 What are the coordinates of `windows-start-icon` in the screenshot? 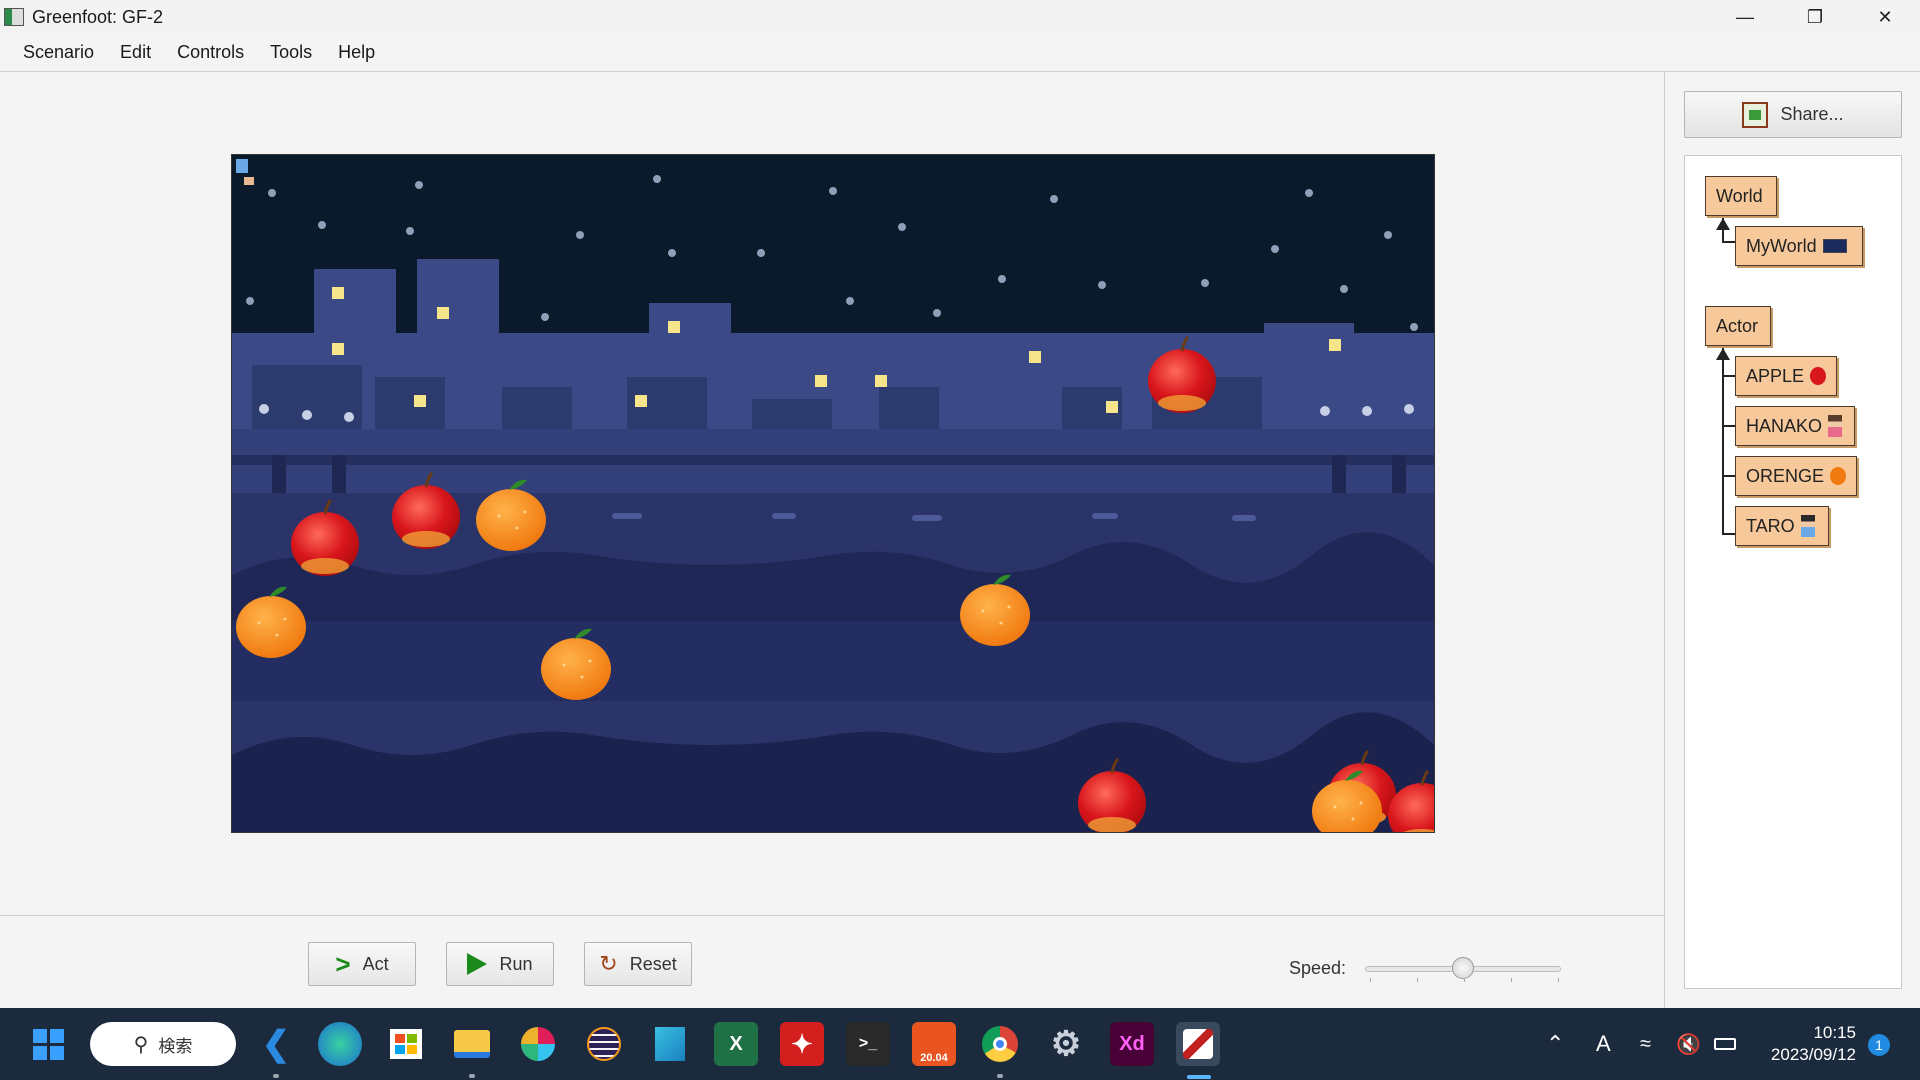 It's located at (48, 1044).